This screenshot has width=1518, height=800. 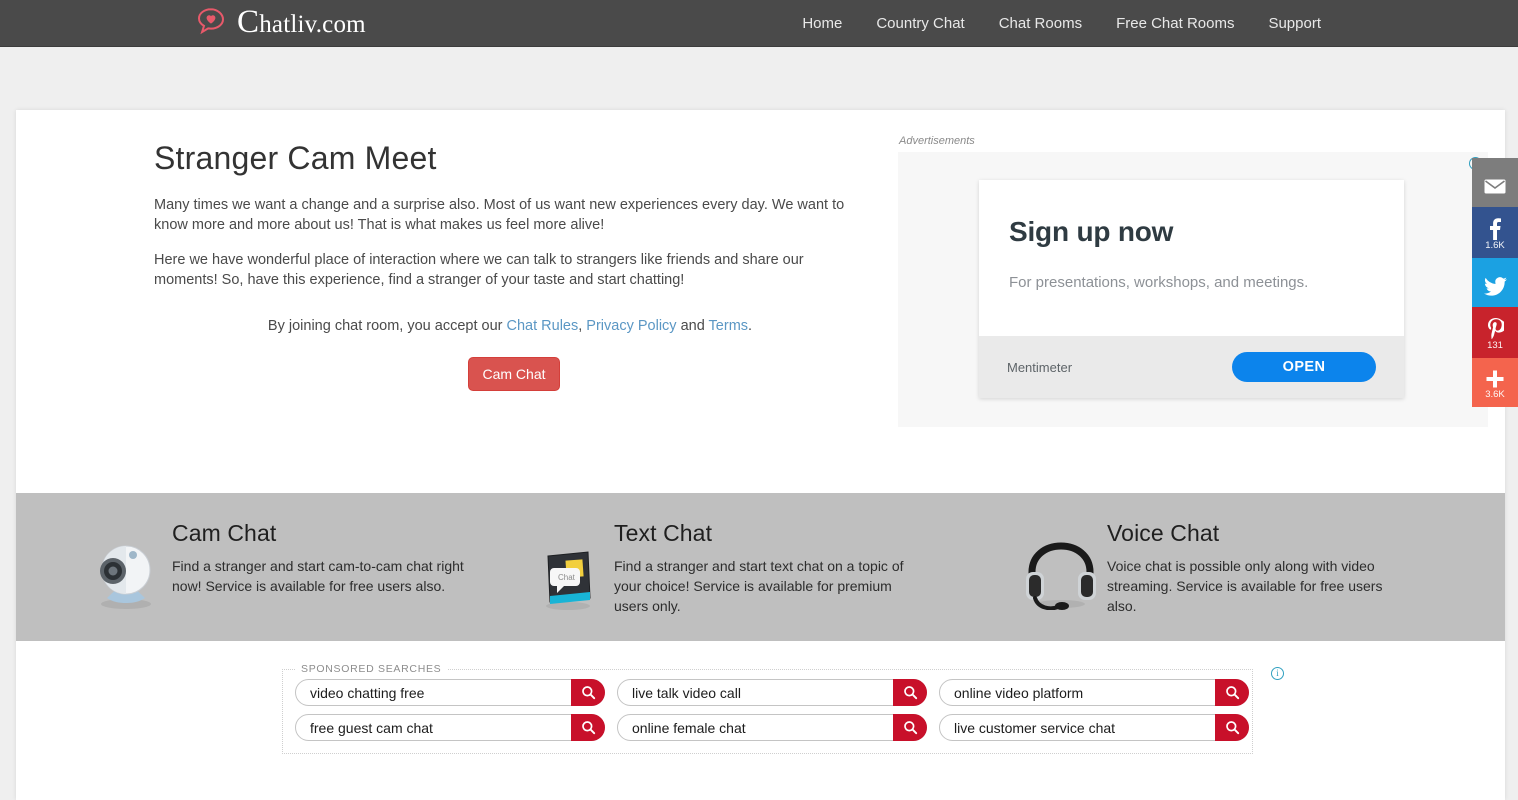 What do you see at coordinates (1277, 673) in the screenshot?
I see `sponsored-info-icon: i` at bounding box center [1277, 673].